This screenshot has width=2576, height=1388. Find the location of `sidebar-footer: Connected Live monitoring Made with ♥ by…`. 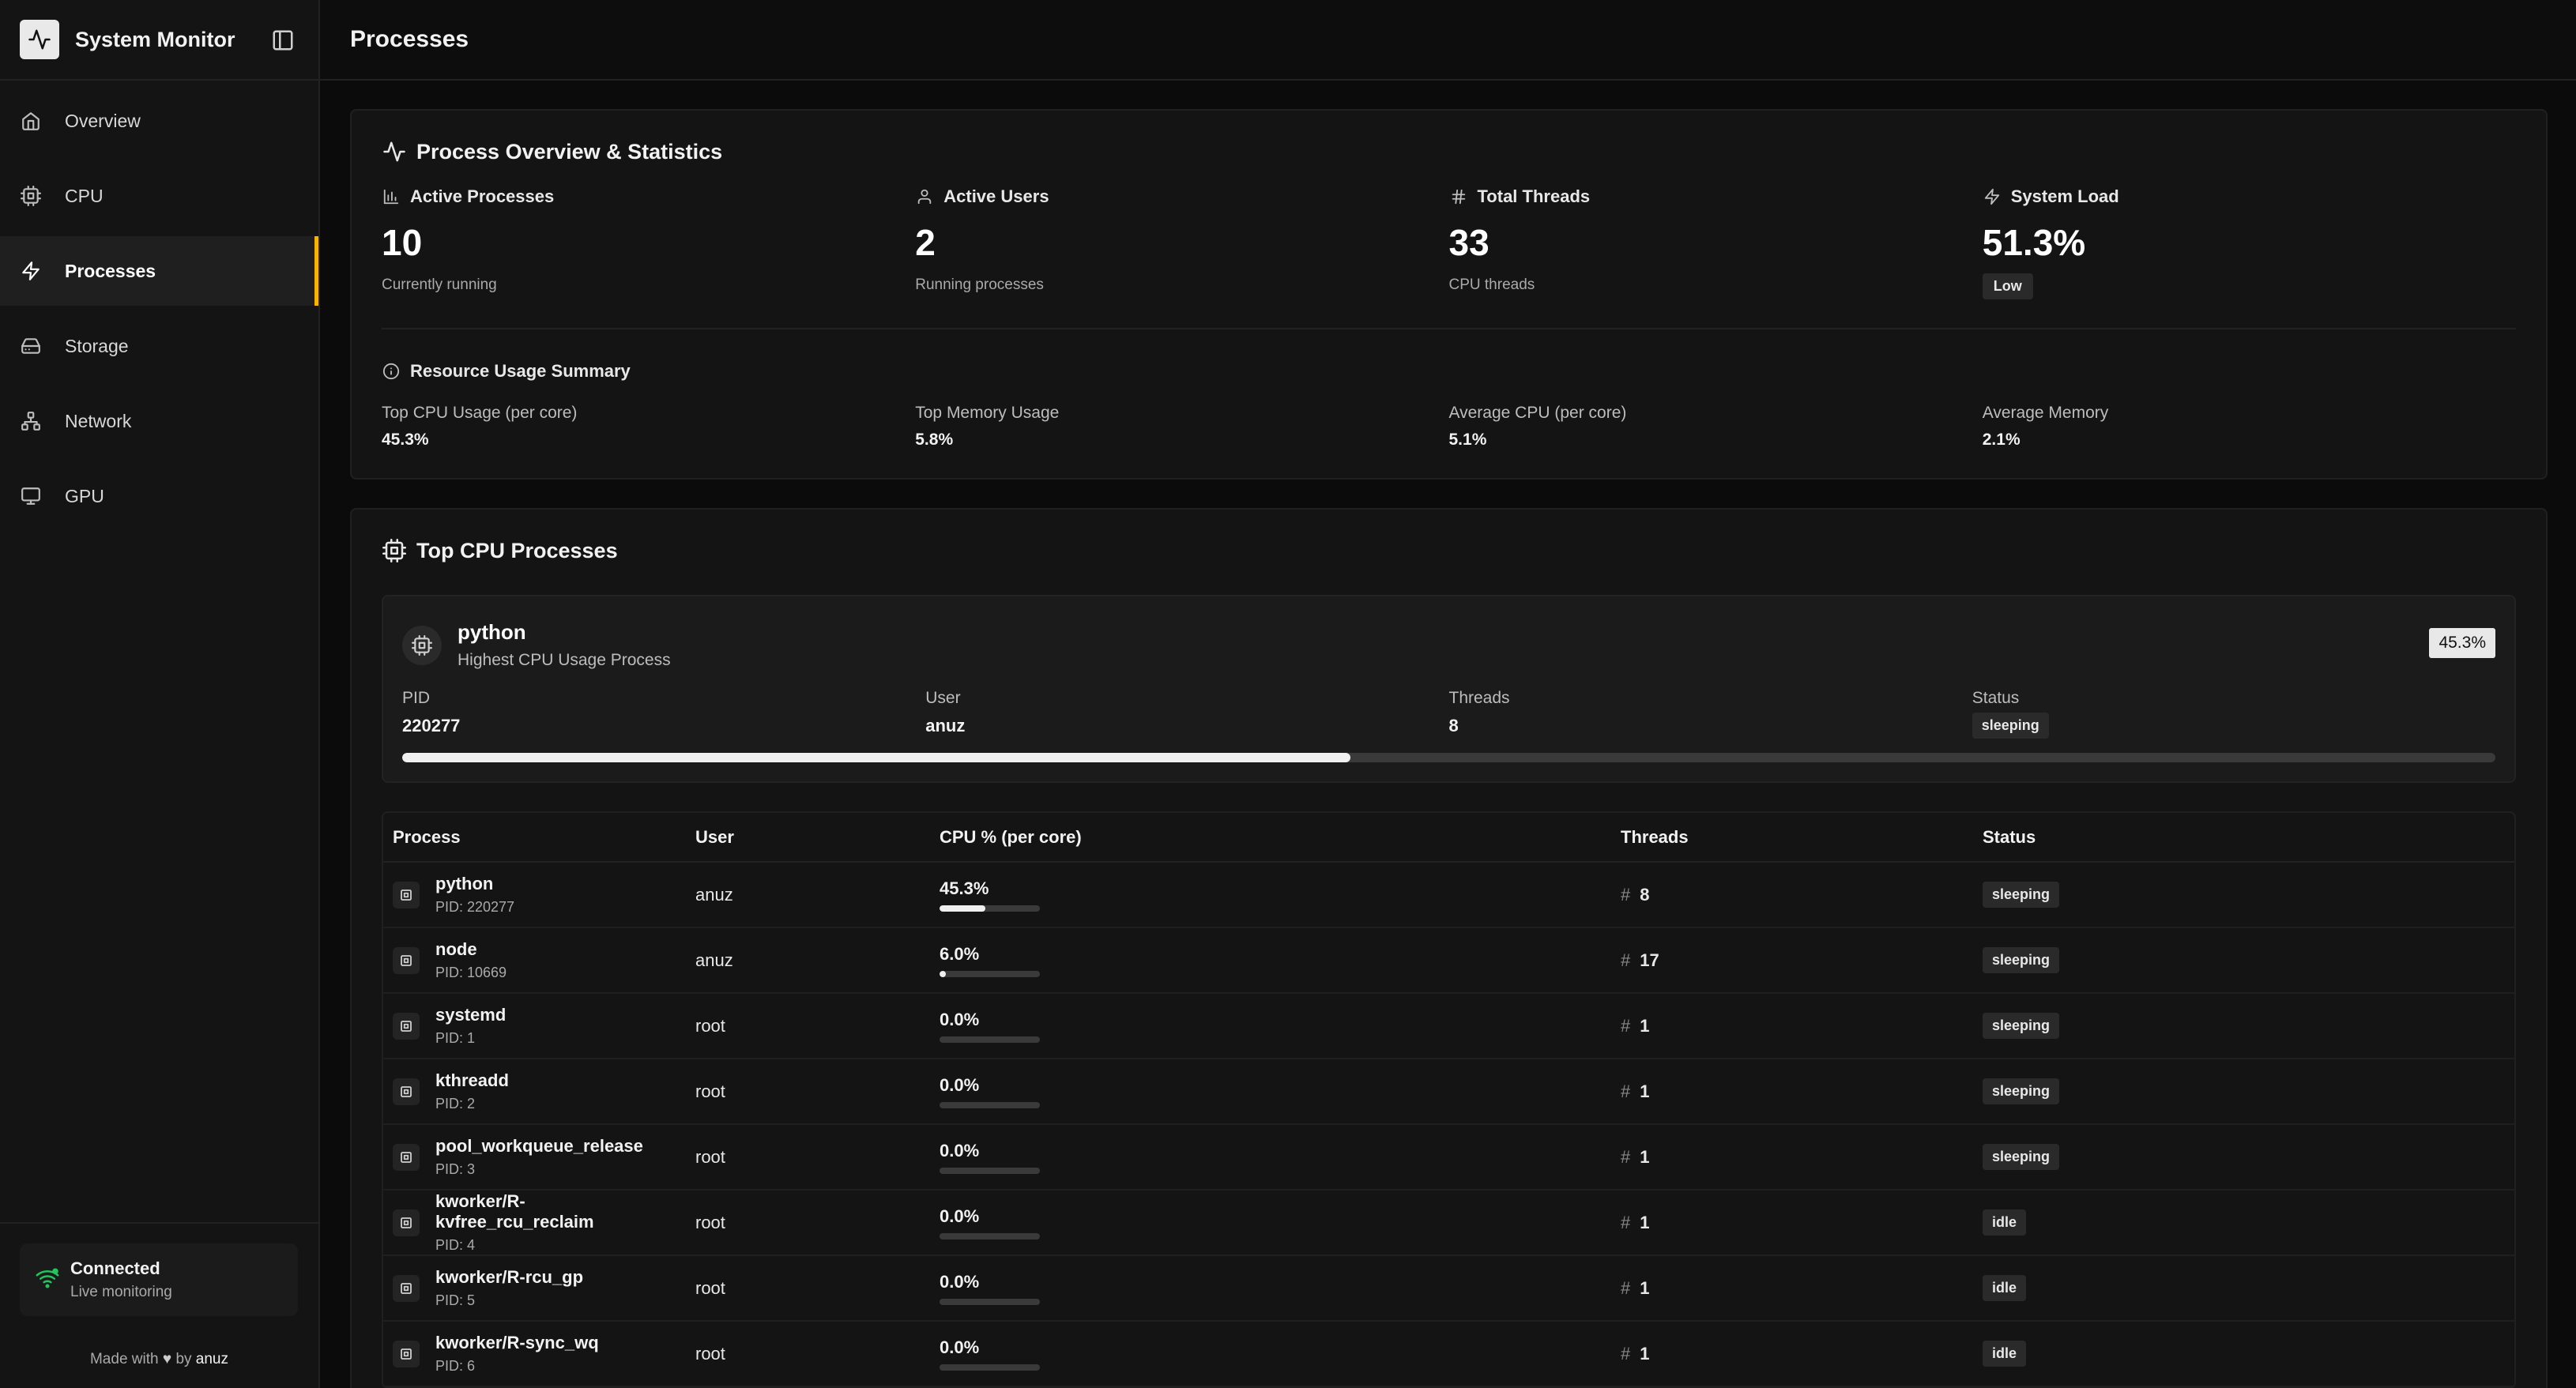

sidebar-footer: Connected Live monitoring Made with ♥ by… is located at coordinates (159, 1305).